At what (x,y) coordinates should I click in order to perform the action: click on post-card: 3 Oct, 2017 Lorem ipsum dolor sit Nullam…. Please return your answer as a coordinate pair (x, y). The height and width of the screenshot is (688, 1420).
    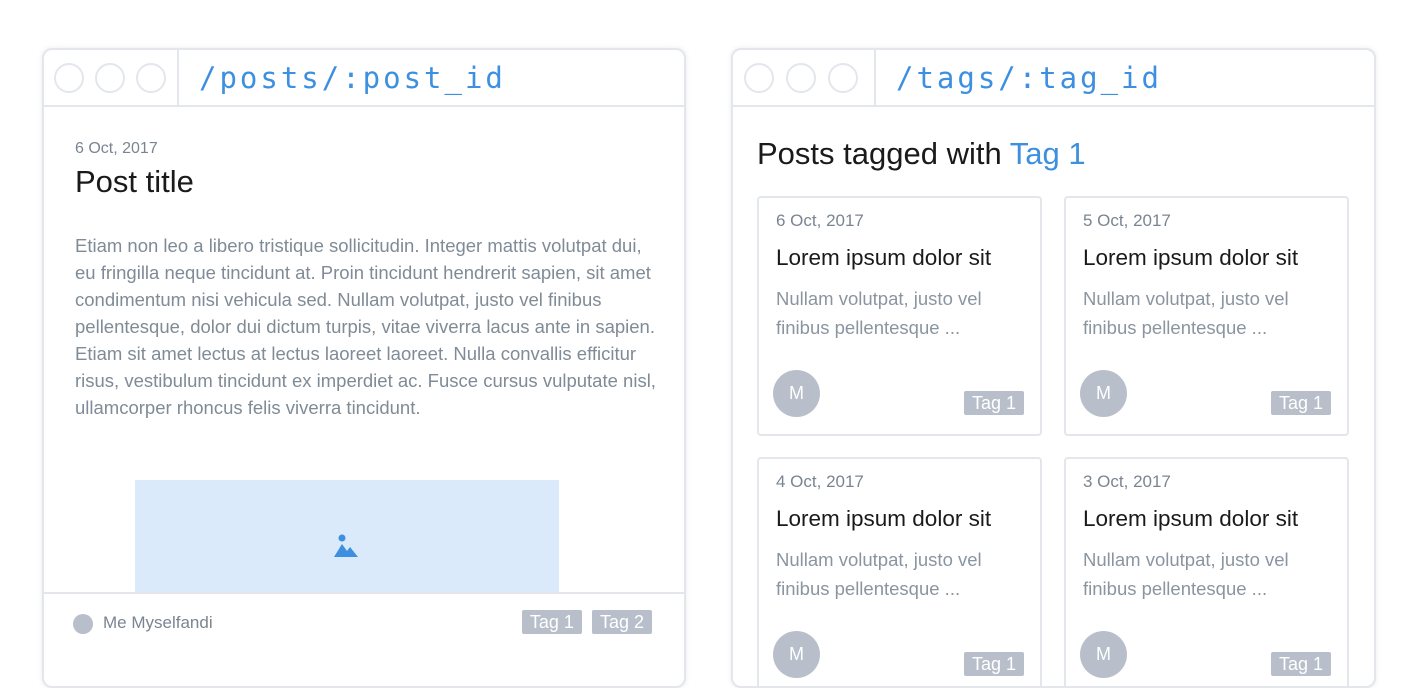
    Looking at the image, I should click on (1206, 571).